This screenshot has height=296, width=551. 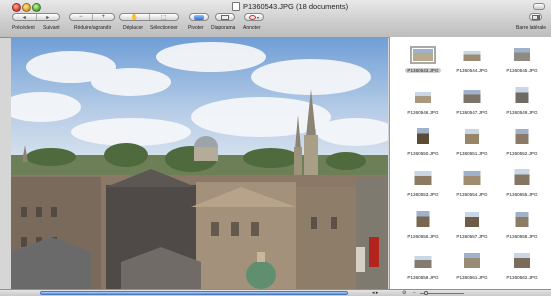 I want to click on thumbnail-item: P1360546.JPG, so click(x=423, y=103).